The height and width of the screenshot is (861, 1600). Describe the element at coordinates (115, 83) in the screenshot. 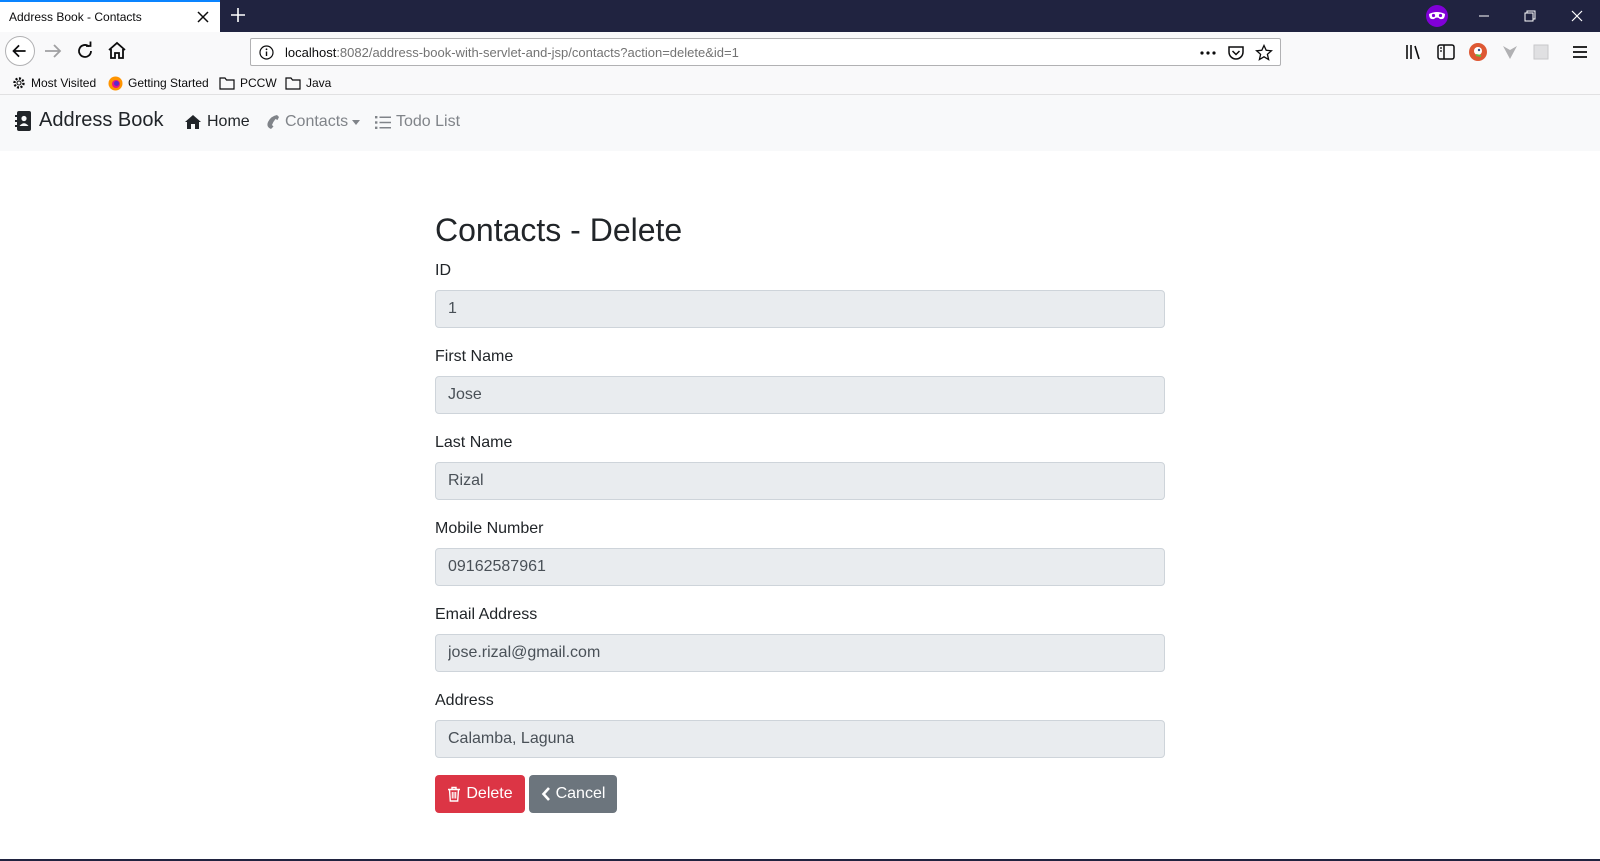

I see `firefox-icon` at that location.